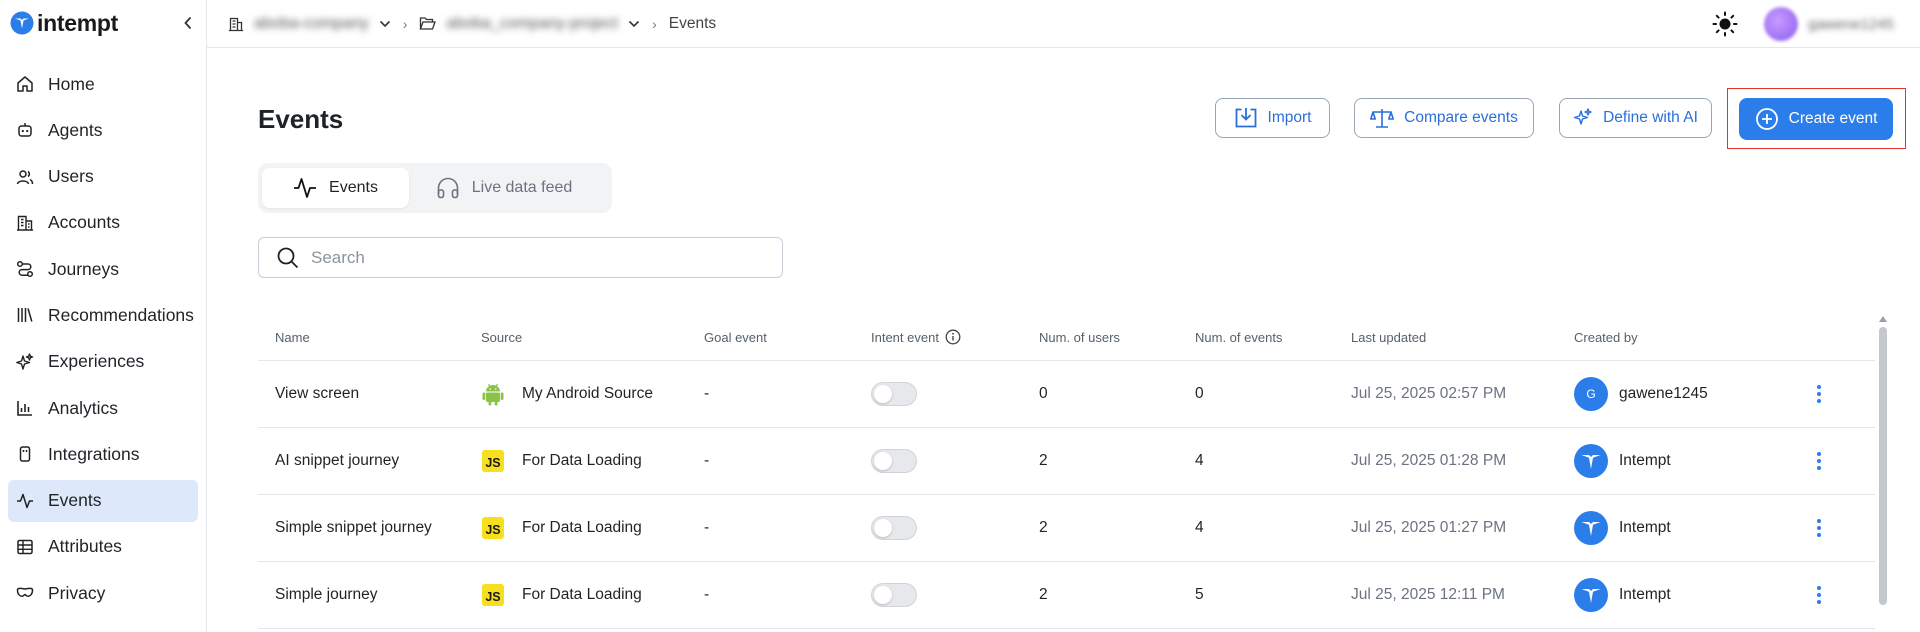  I want to click on created-by: Intempt, so click(1689, 528).